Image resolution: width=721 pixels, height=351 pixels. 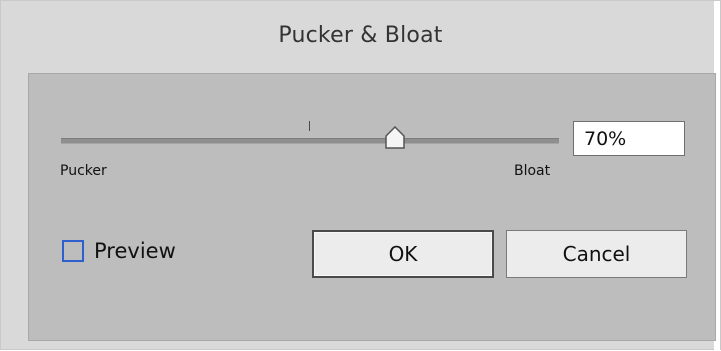 What do you see at coordinates (532, 171) in the screenshot?
I see `bloat-label: Bloat` at bounding box center [532, 171].